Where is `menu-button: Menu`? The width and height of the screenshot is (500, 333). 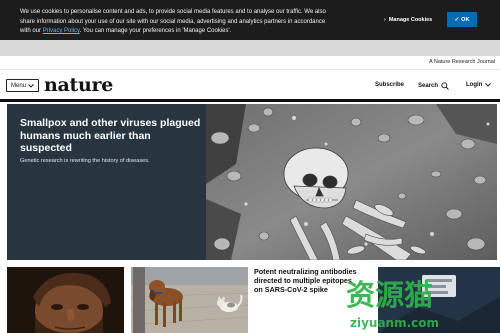 menu-button: Menu is located at coordinates (22, 85).